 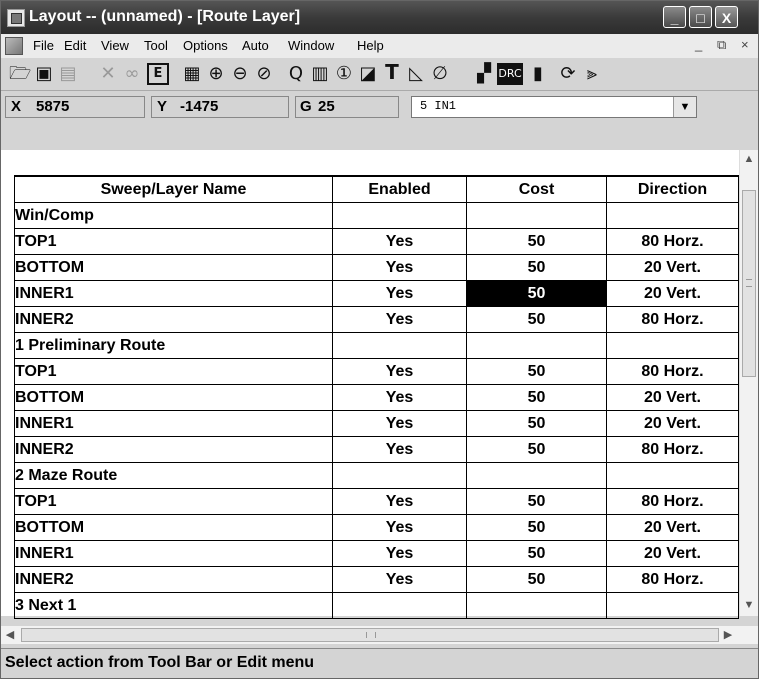 I want to click on app-icon, so click(x=16, y=18).